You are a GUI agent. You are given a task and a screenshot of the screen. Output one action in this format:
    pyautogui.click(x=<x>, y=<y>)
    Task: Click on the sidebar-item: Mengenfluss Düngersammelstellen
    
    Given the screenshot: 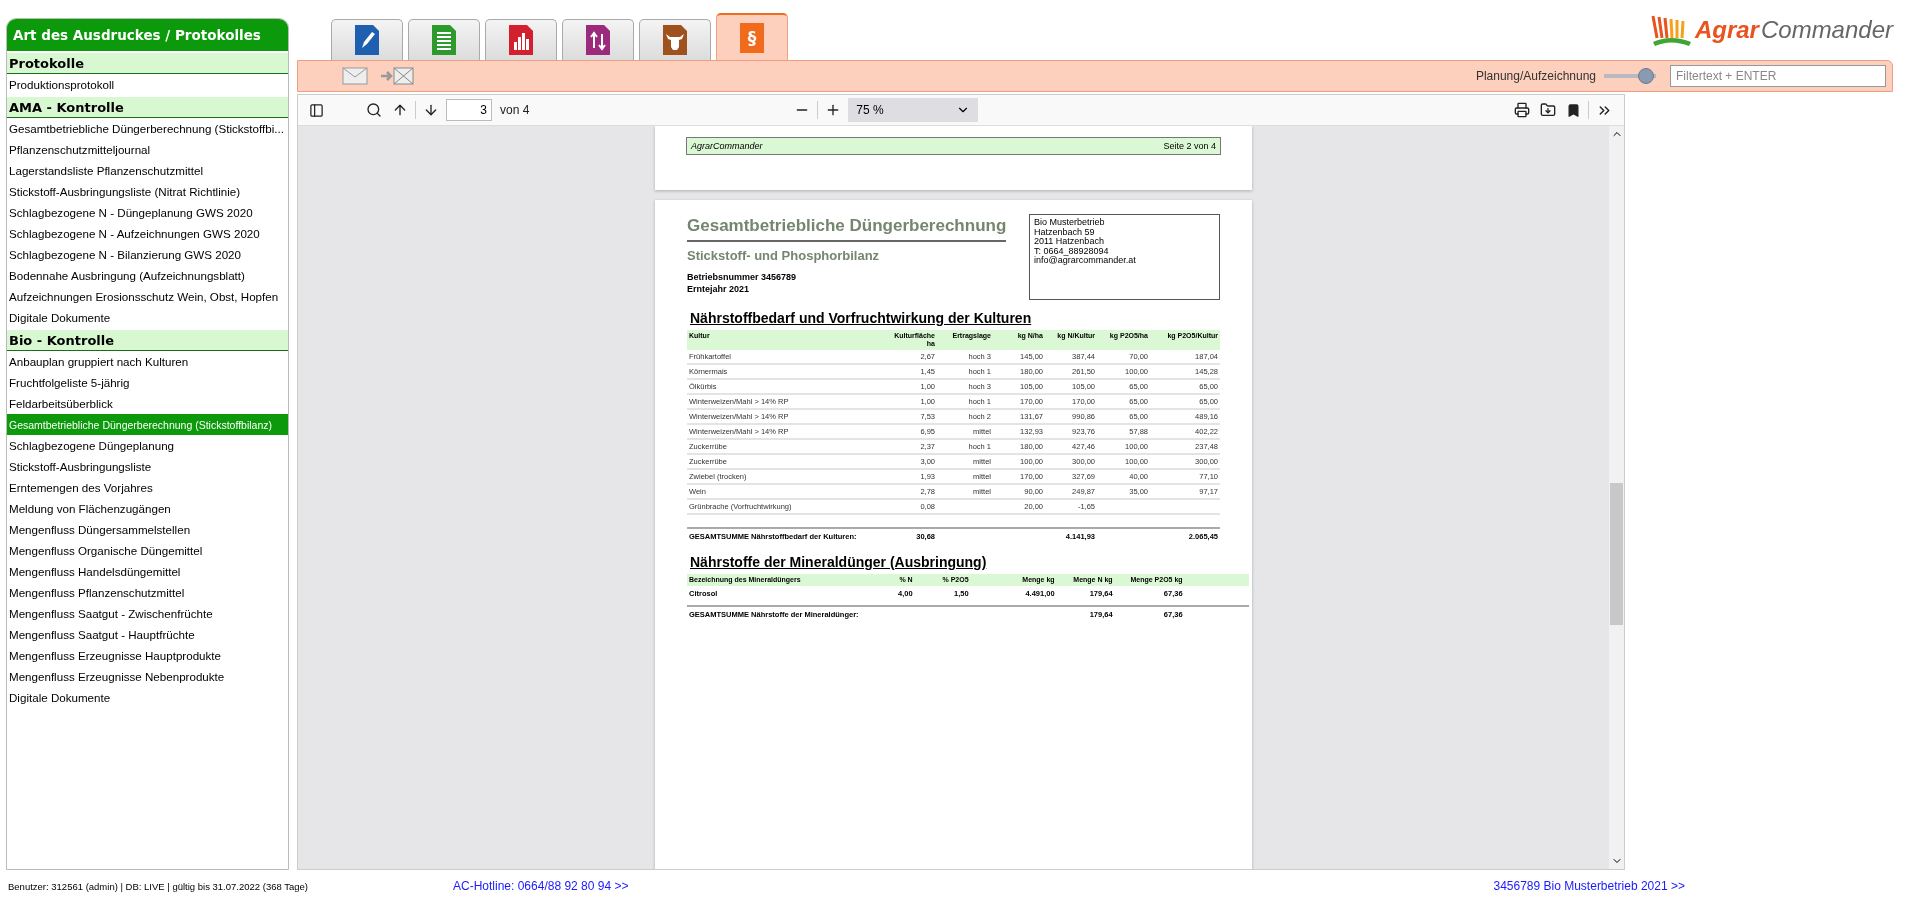 What is the action you would take?
    pyautogui.click(x=147, y=529)
    